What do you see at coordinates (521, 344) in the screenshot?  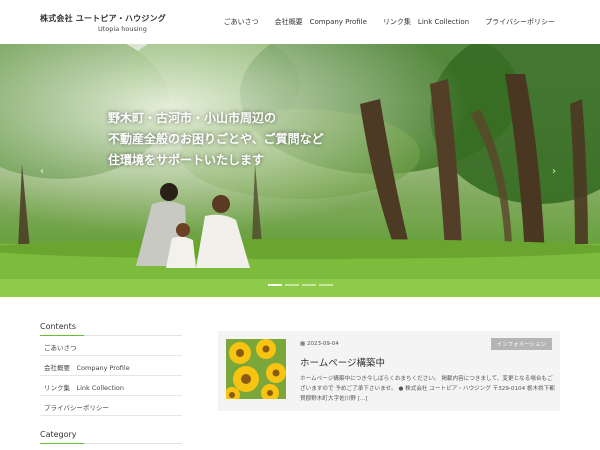 I see `category-badge: インフォメーション` at bounding box center [521, 344].